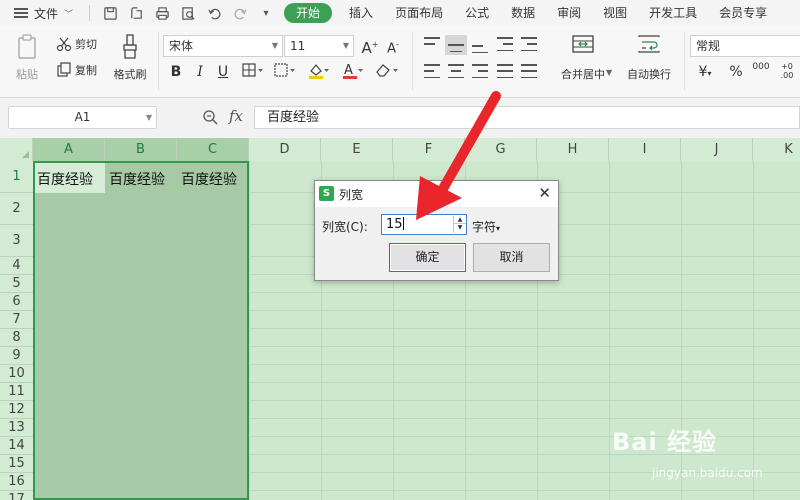 The width and height of the screenshot is (800, 500). Describe the element at coordinates (130, 74) in the screenshot. I see `format-painter-label: 格式刷` at that location.